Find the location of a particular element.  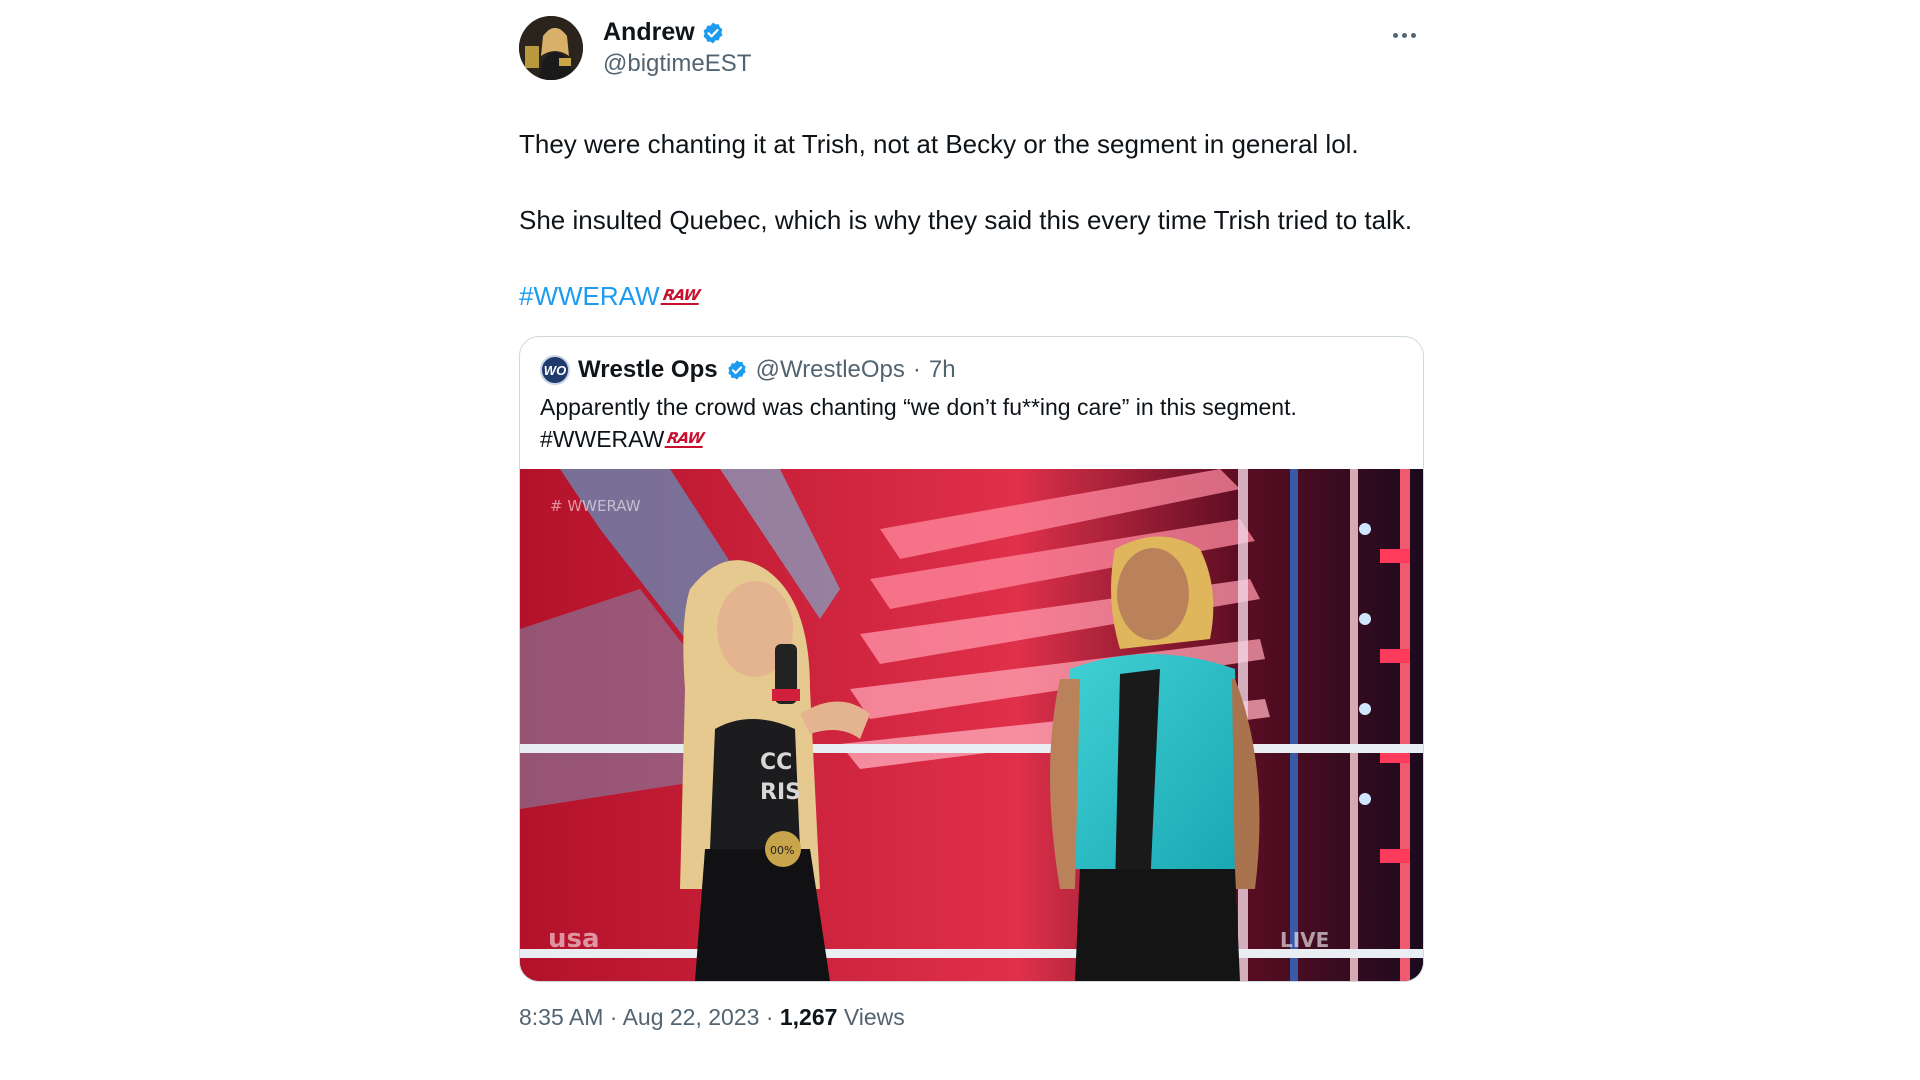

views-count: 1,267 is located at coordinates (809, 1017).